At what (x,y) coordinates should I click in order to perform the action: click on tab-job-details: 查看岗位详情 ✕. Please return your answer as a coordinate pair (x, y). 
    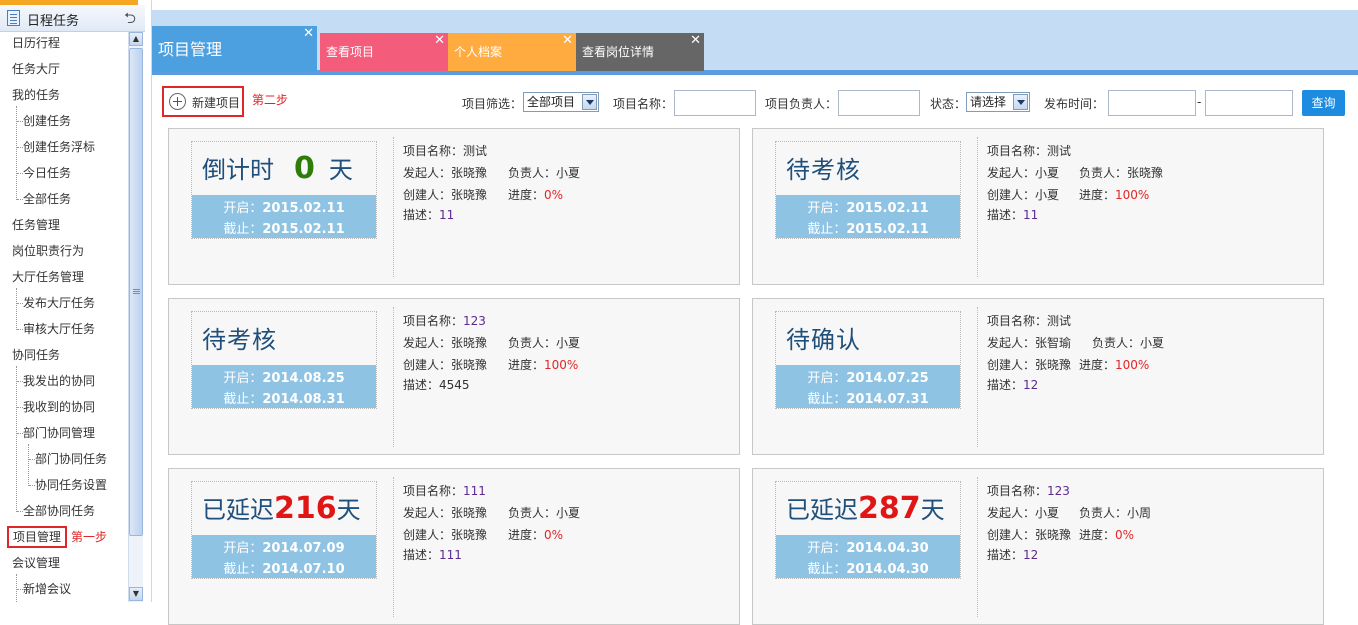
    Looking at the image, I should click on (640, 52).